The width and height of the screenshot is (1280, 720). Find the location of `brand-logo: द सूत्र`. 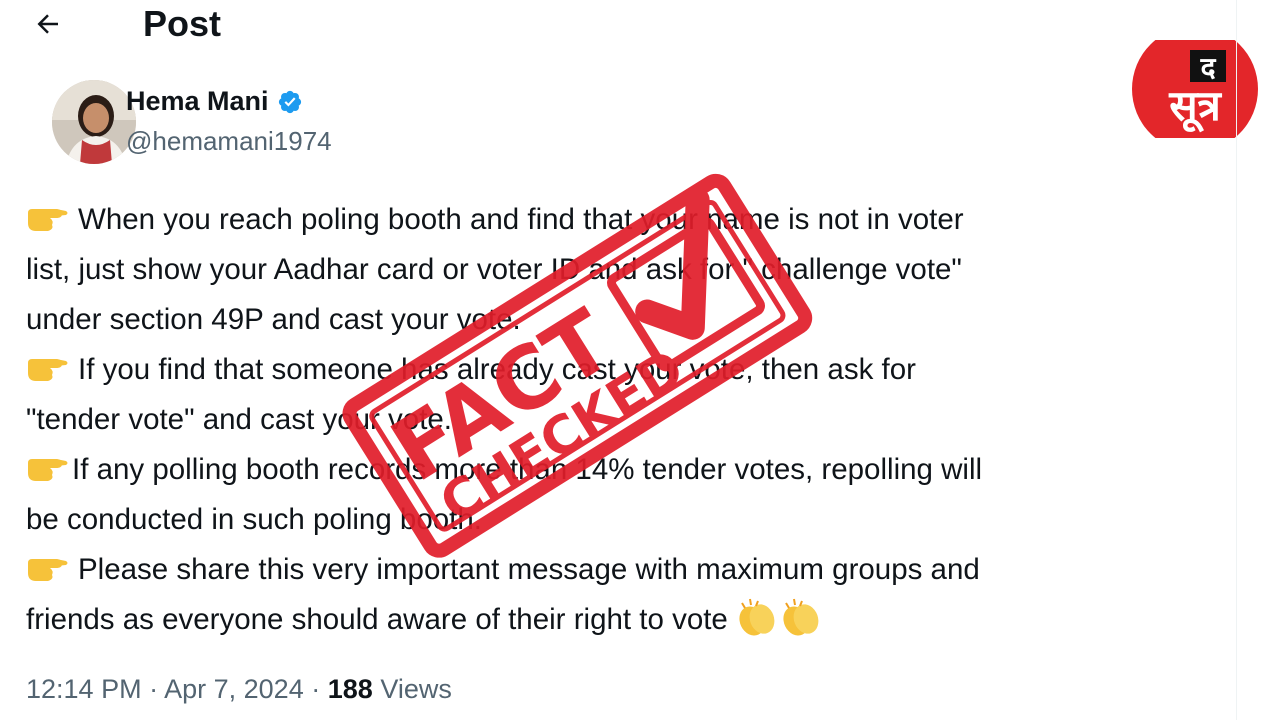

brand-logo: द सूत्र is located at coordinates (1195, 89).